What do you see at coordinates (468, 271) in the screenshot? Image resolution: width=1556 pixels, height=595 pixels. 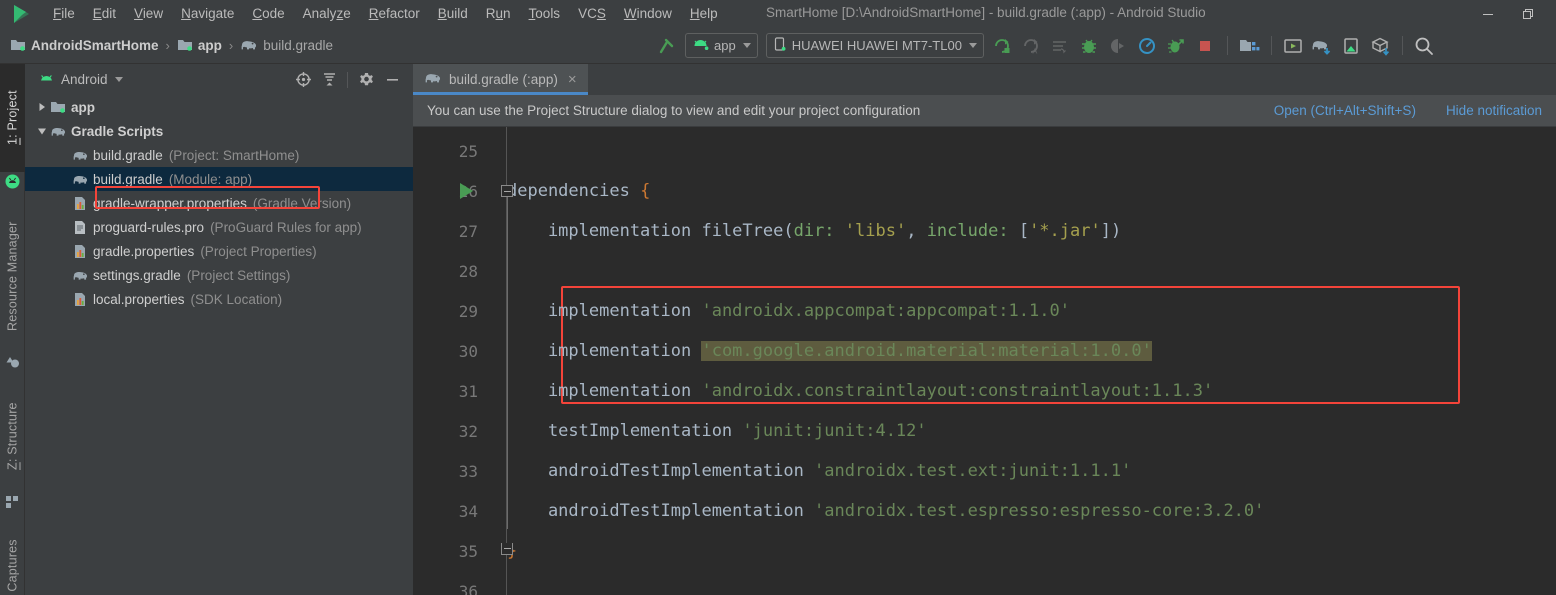 I see `line-number: 28` at bounding box center [468, 271].